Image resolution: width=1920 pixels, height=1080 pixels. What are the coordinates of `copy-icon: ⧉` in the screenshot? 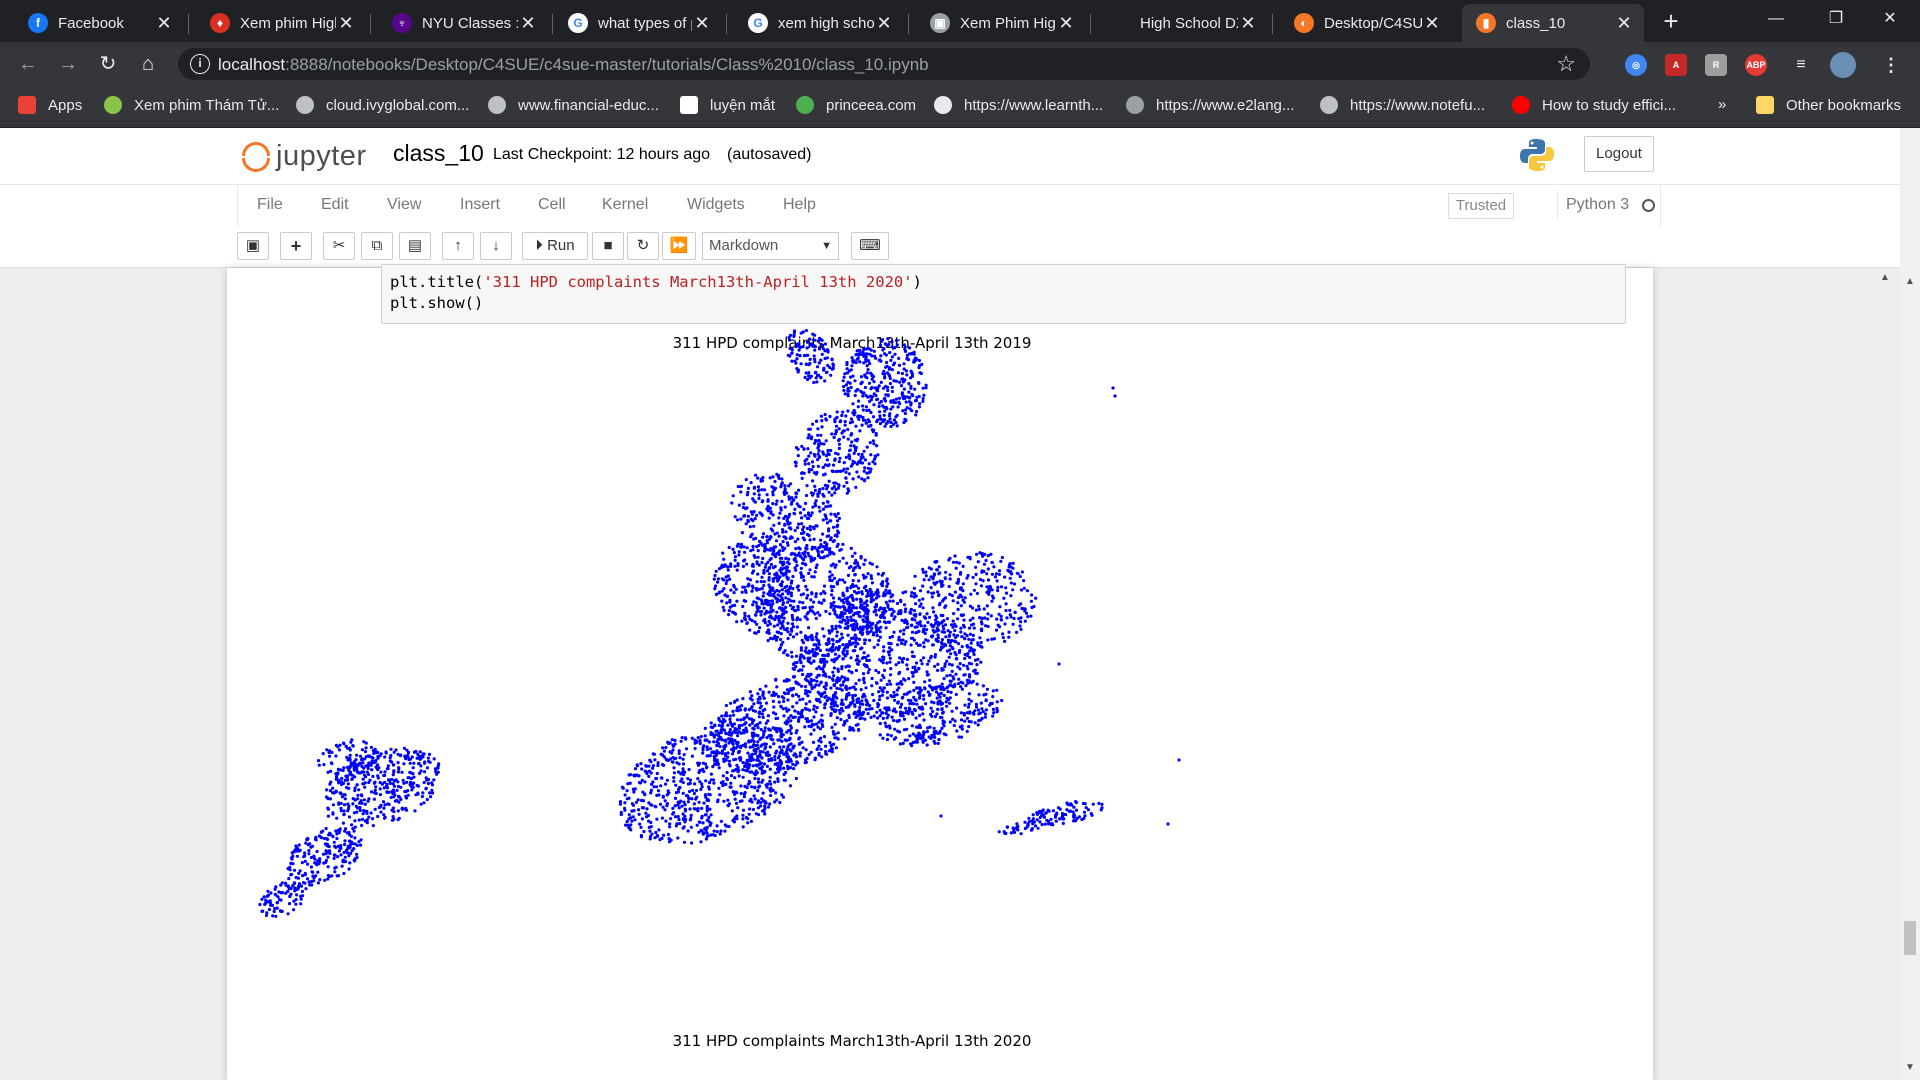 It's located at (377, 246).